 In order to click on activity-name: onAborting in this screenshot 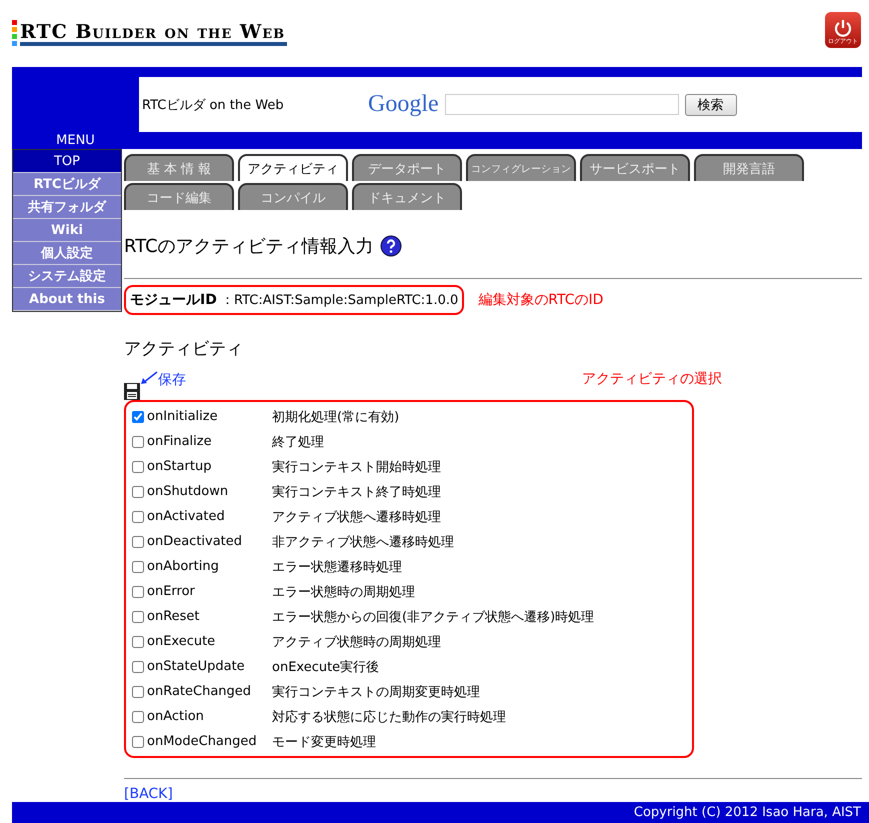, I will do `click(183, 566)`.